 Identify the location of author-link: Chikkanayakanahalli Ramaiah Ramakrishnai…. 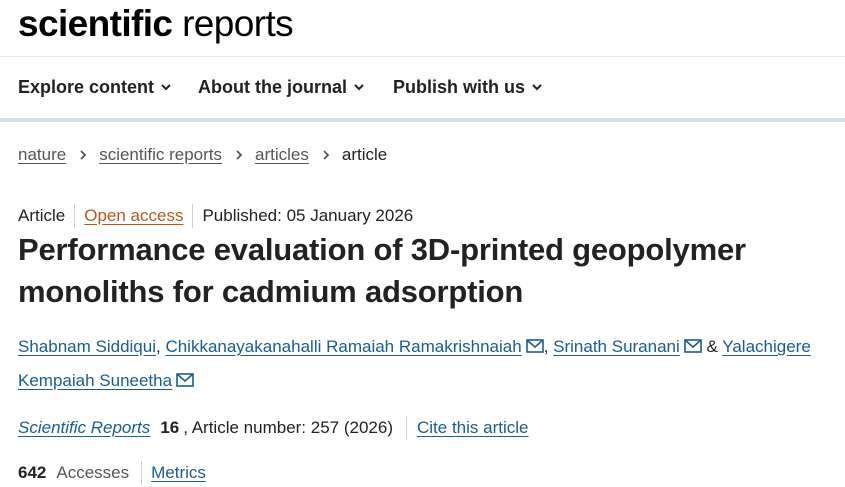
(343, 346).